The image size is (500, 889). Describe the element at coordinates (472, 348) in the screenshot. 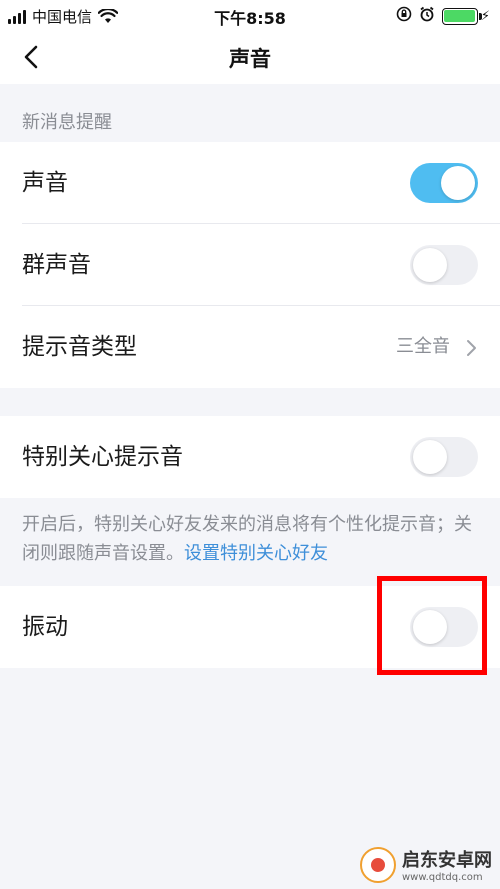

I see `chevron-right-icon` at that location.